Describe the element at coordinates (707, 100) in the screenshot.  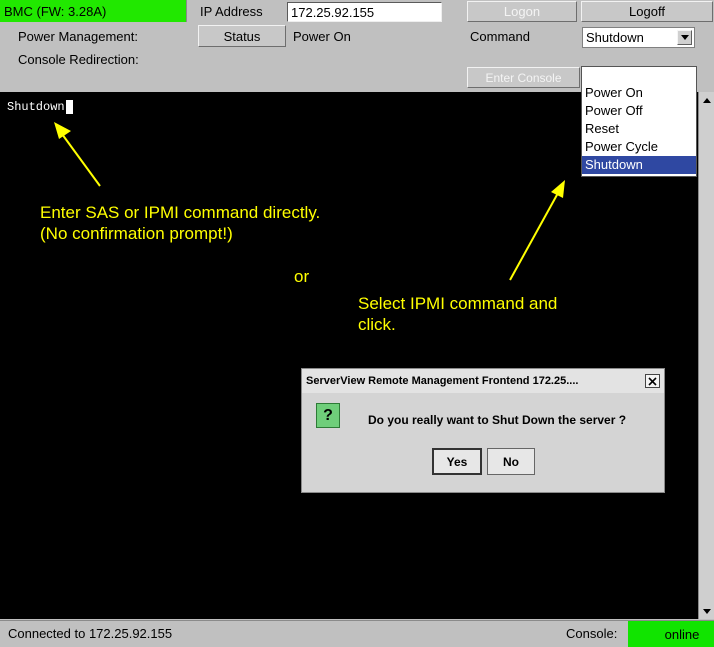
I see `scroll-up-arrow-icon` at that location.